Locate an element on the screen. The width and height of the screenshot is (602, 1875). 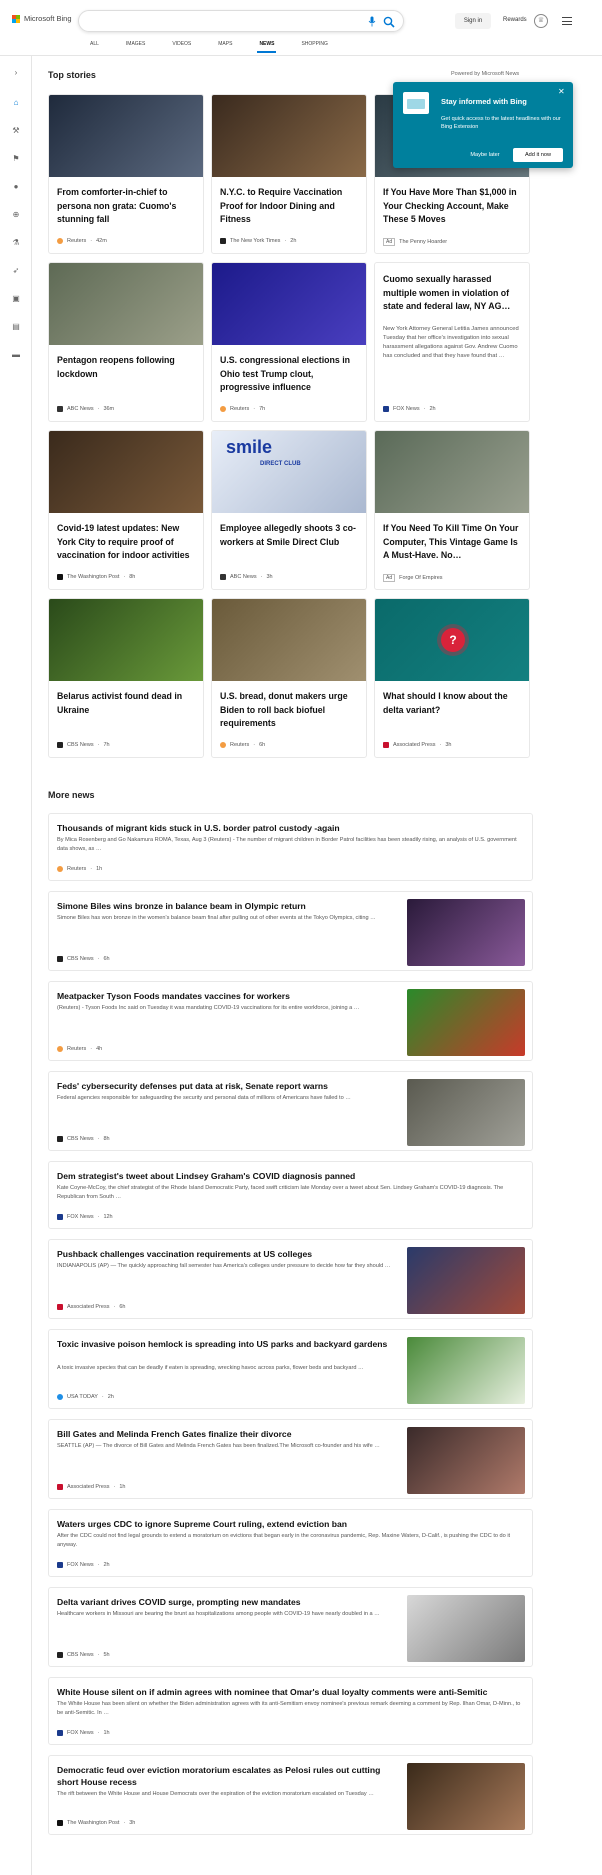
entertainment-icon: ▣ is located at coordinates (16, 299).